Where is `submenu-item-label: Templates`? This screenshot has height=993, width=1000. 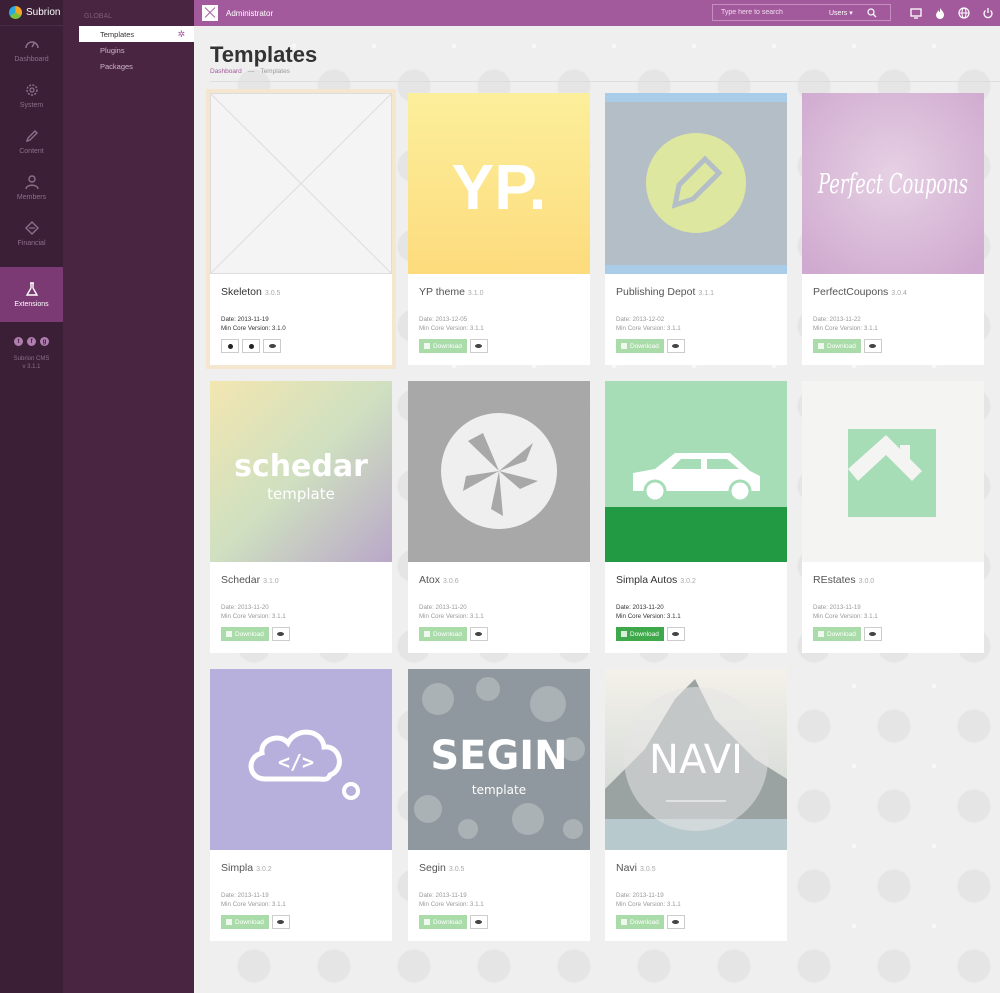 submenu-item-label: Templates is located at coordinates (117, 34).